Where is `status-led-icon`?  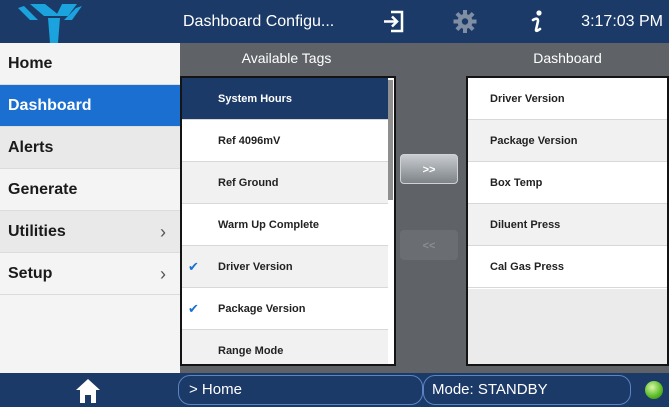
status-led-icon is located at coordinates (654, 390).